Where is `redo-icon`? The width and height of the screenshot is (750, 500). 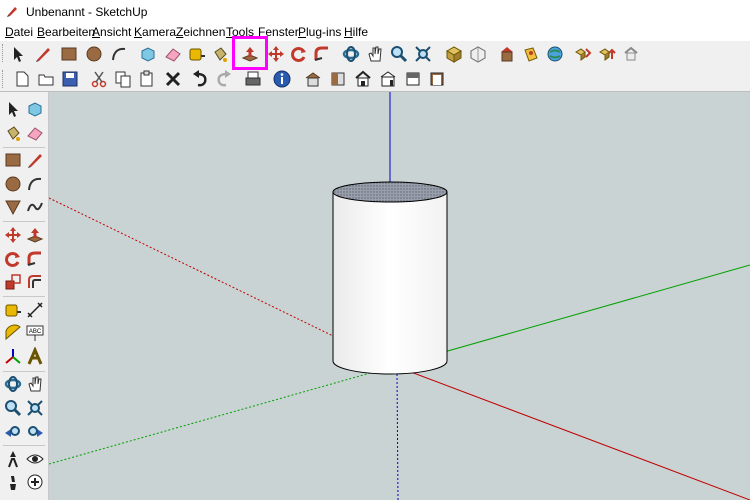 redo-icon is located at coordinates (224, 79).